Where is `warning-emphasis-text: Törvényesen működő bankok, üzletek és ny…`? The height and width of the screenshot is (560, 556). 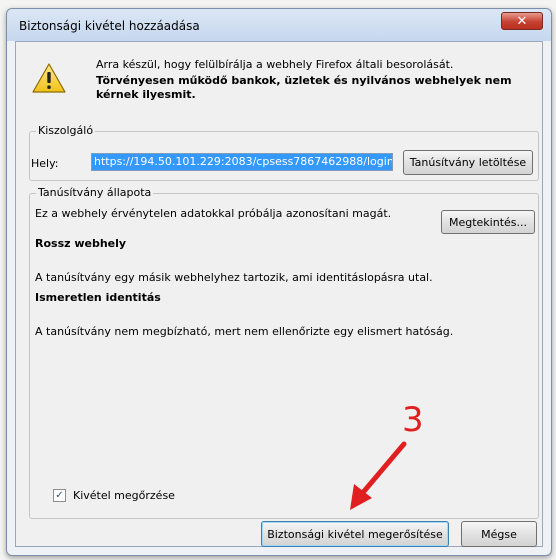
warning-emphasis-text: Törvényesen működő bankok, üzletek és ny… is located at coordinates (304, 87).